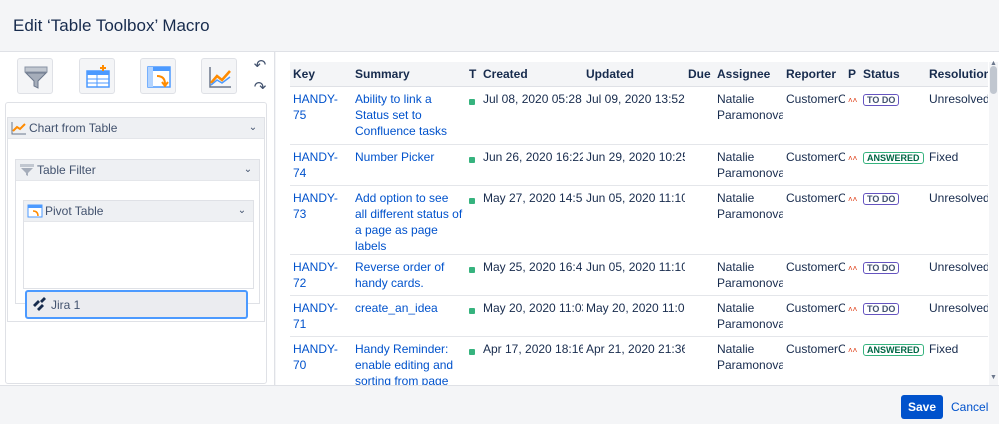 The width and height of the screenshot is (999, 424). What do you see at coordinates (409, 74) in the screenshot?
I see `col-header-summary: Summary` at bounding box center [409, 74].